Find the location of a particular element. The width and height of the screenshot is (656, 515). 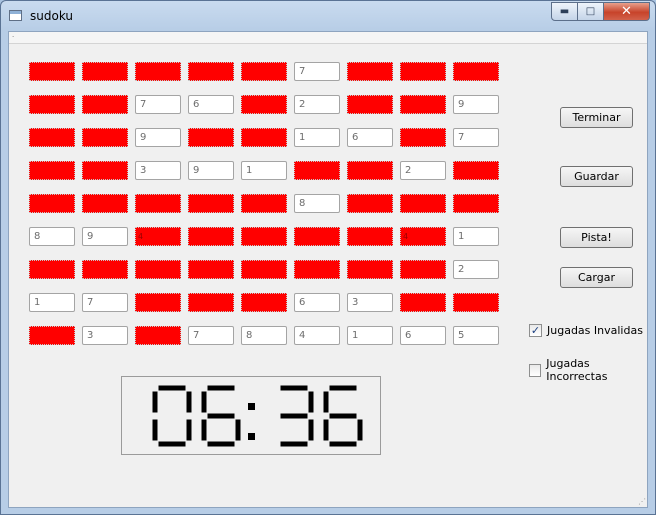

jugadas-incorrectas-checkbox is located at coordinates (535, 370).